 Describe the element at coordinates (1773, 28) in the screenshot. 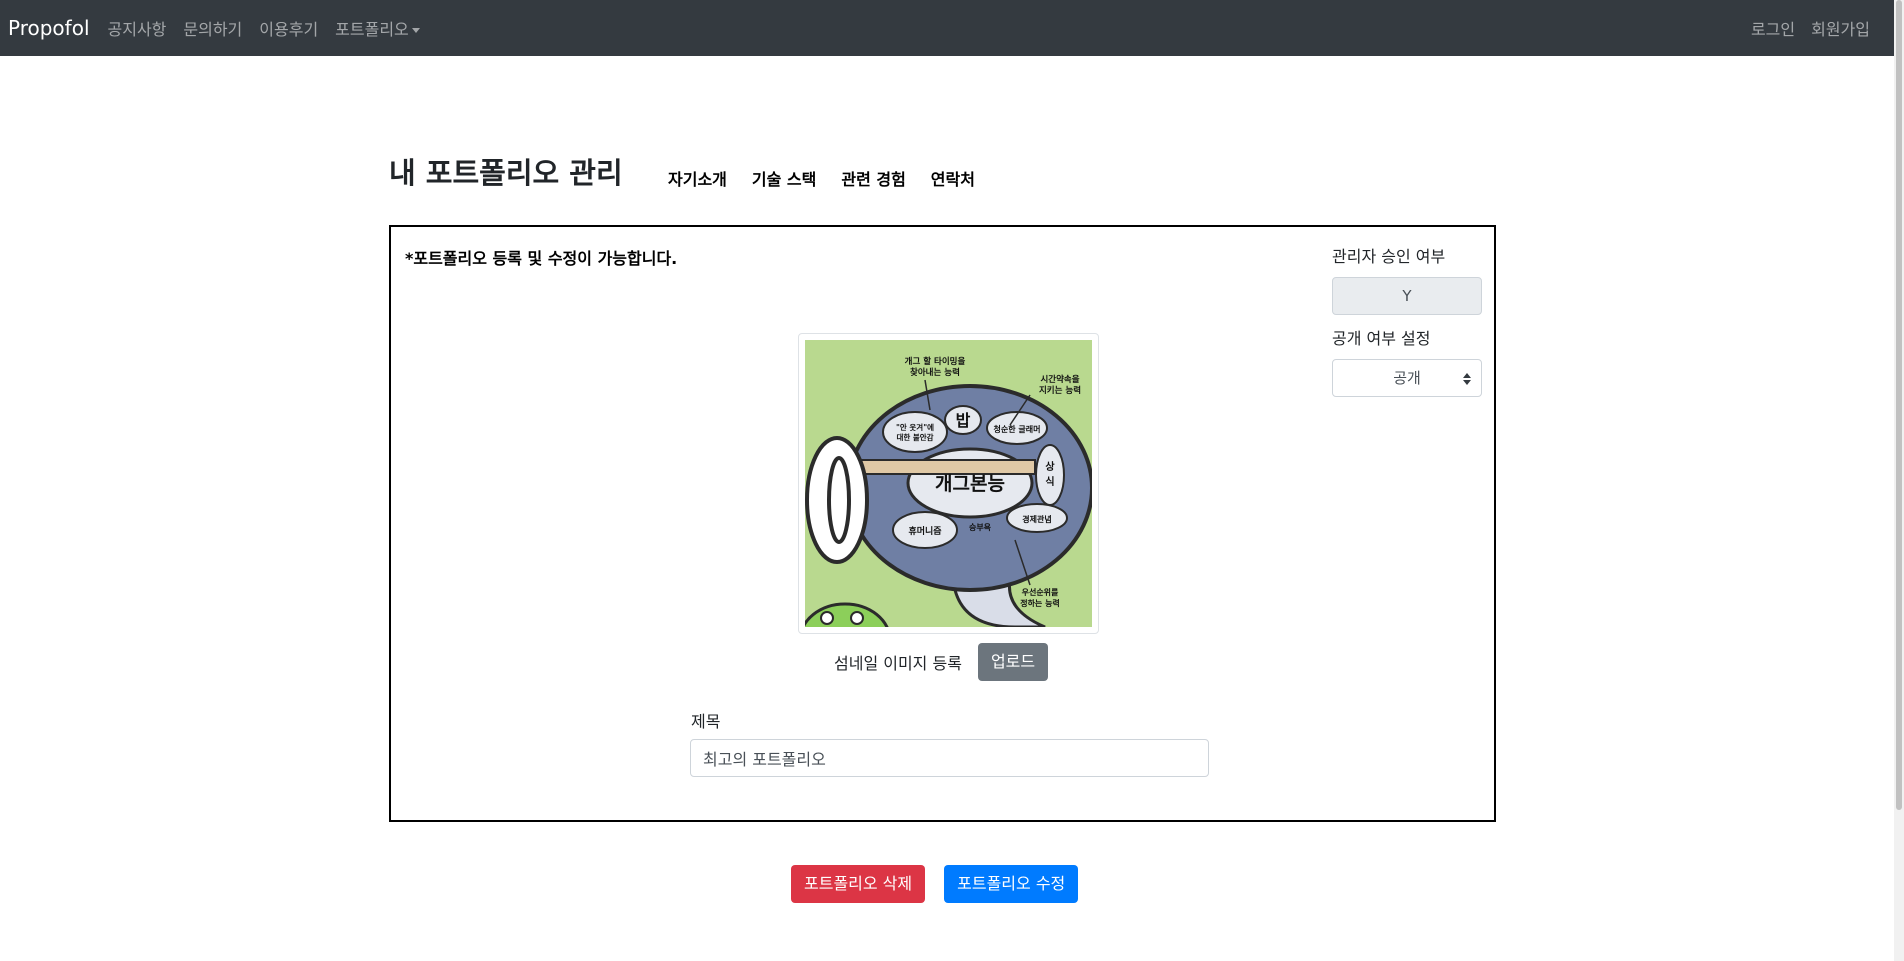

I see `nav-link-login: 로그인` at that location.